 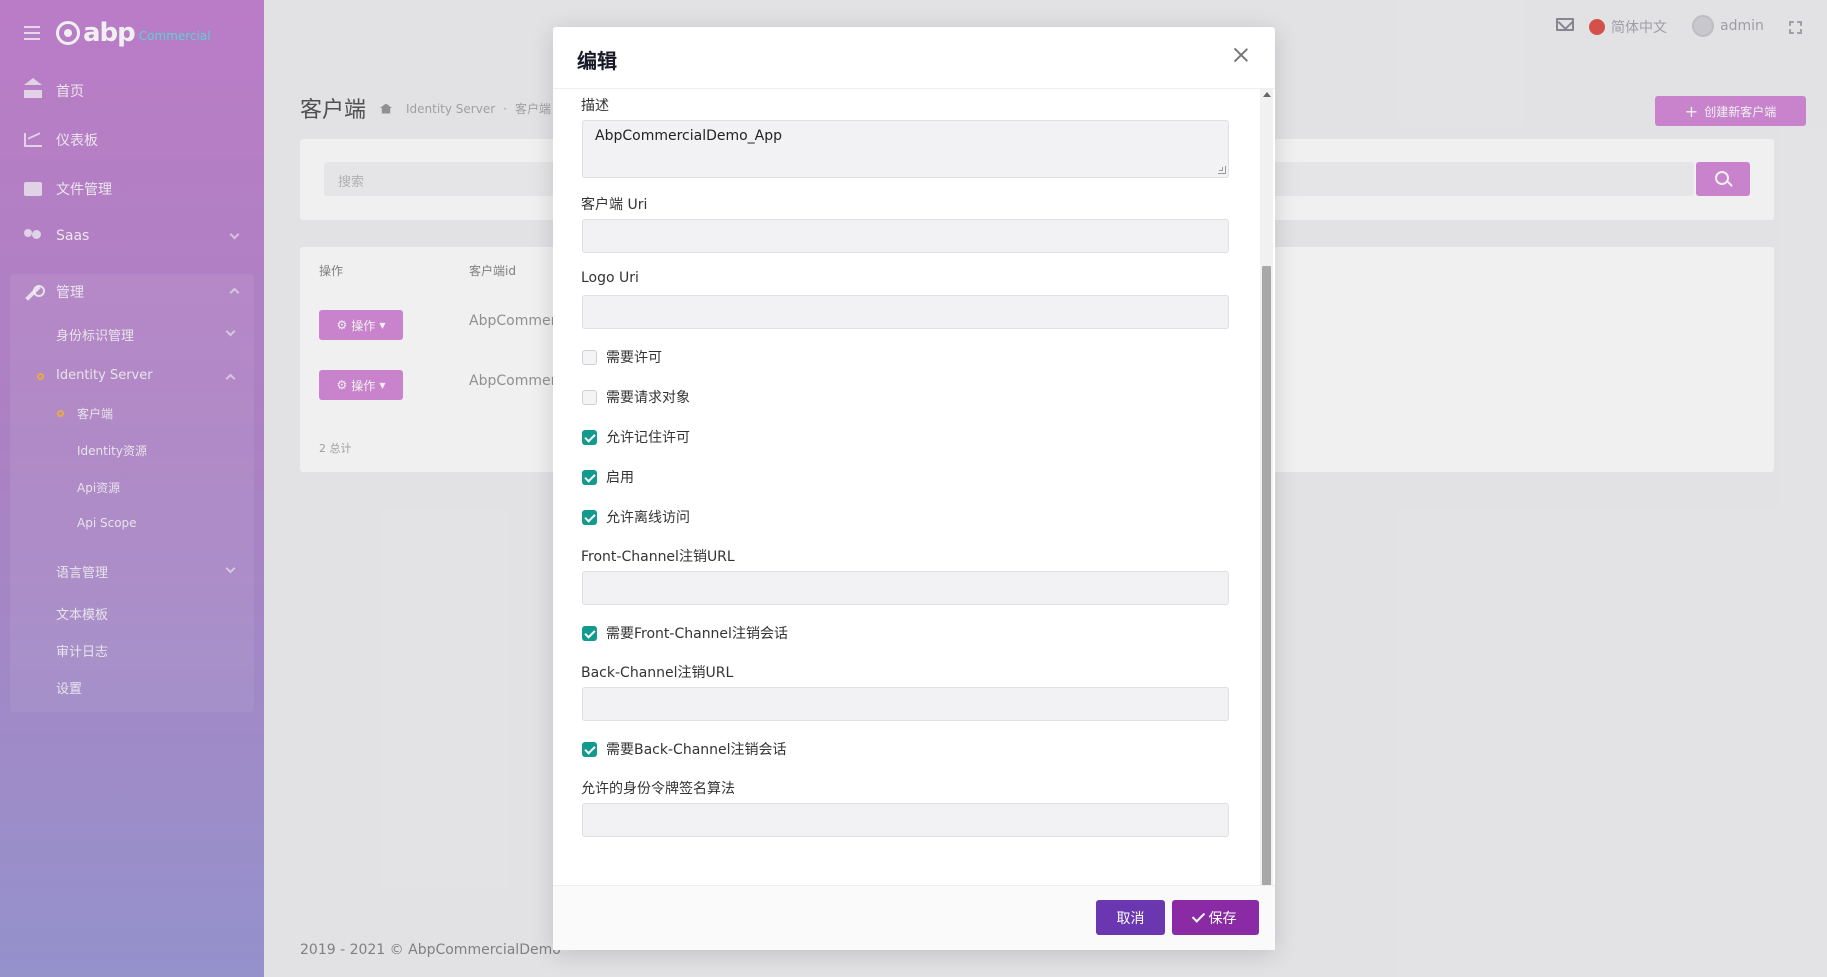 I want to click on checkbox-label: 需要Front-Channel注销会话, so click(x=697, y=634).